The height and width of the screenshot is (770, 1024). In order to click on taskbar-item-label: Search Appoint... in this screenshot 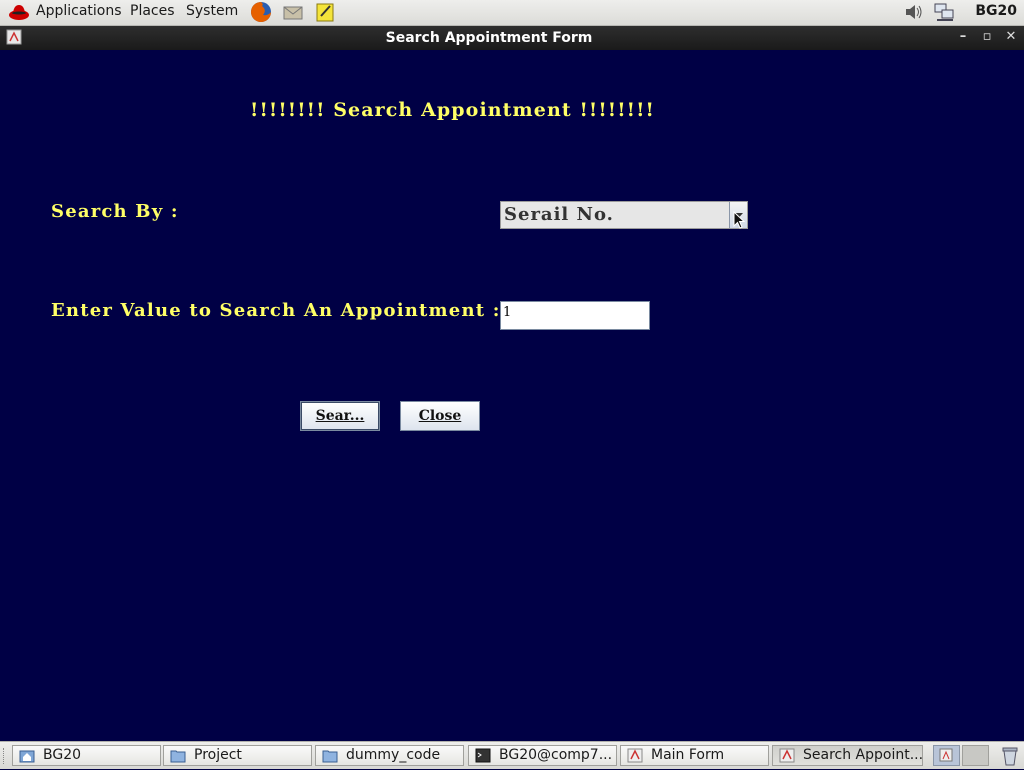, I will do `click(863, 755)`.